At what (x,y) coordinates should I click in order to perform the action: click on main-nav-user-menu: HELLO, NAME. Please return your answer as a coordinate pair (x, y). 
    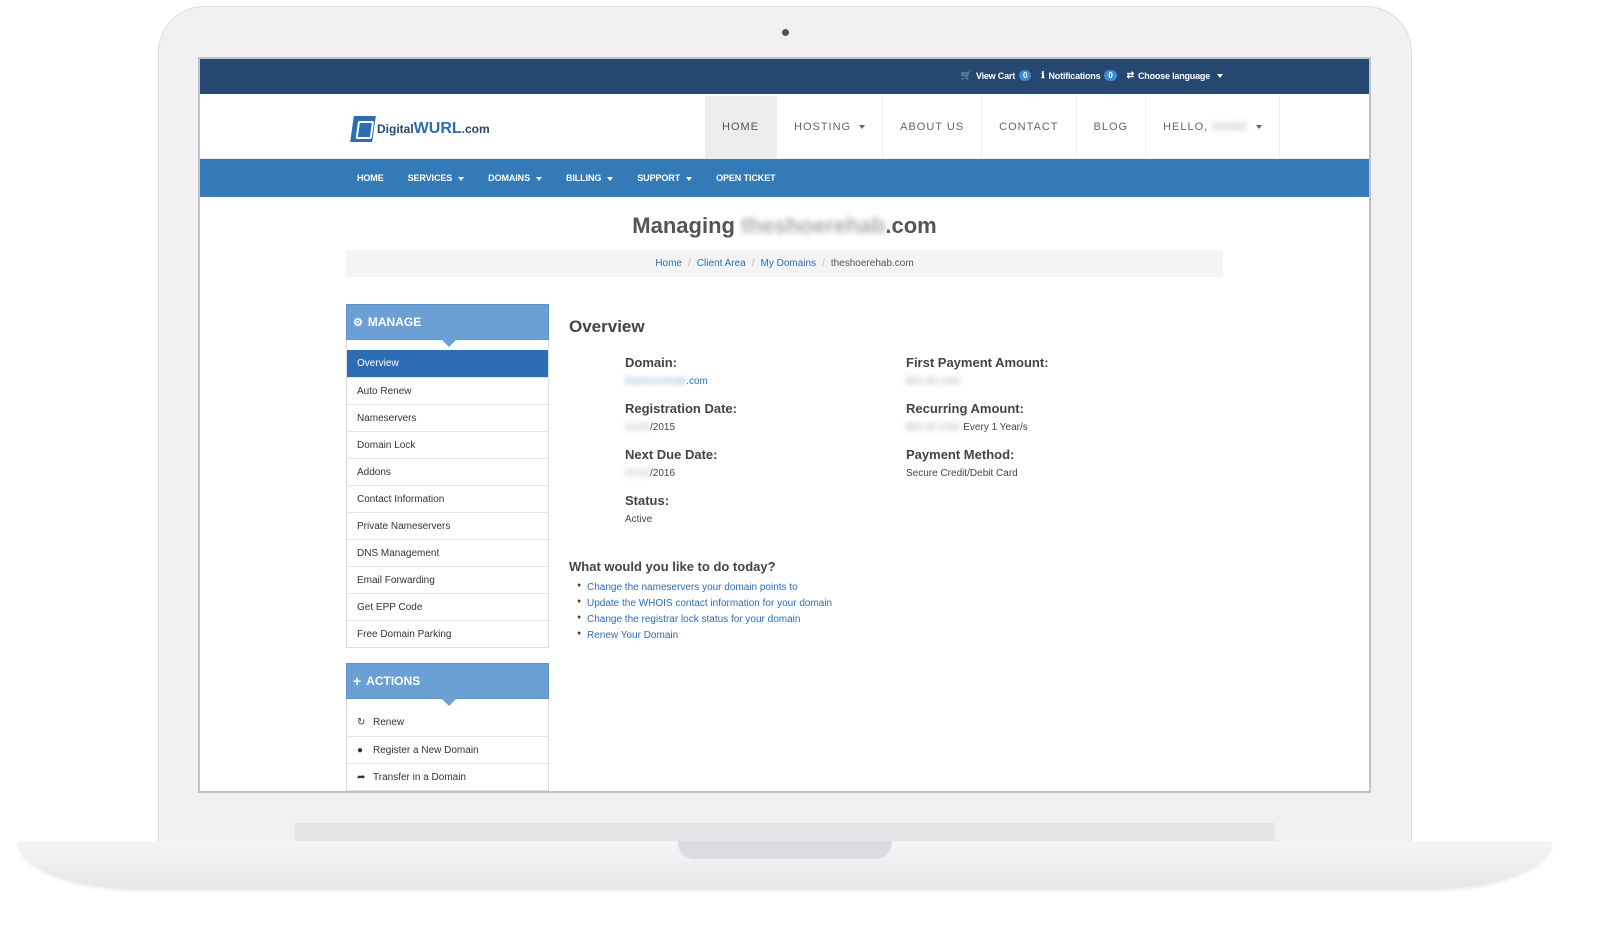
    Looking at the image, I should click on (1213, 127).